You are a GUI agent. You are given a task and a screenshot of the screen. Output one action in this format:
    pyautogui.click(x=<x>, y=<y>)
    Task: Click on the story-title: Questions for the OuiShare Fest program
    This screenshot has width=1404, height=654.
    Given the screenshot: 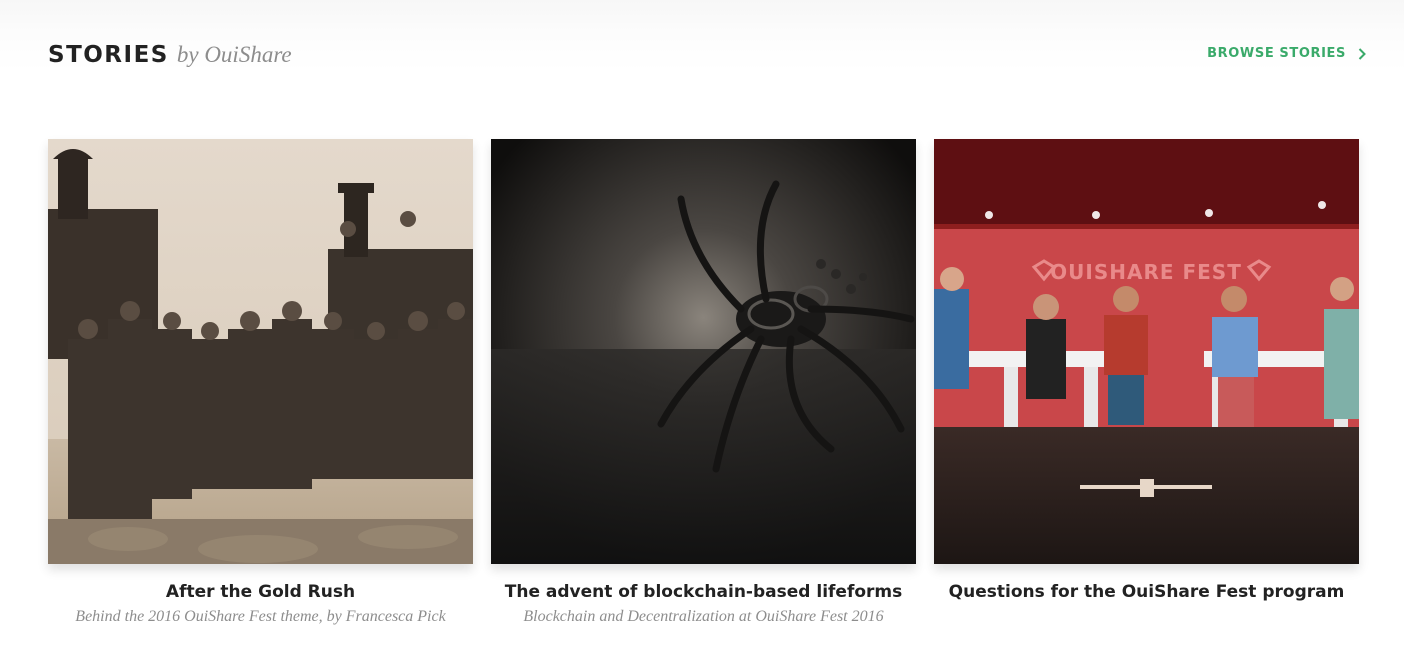 What is the action you would take?
    pyautogui.click(x=1146, y=592)
    